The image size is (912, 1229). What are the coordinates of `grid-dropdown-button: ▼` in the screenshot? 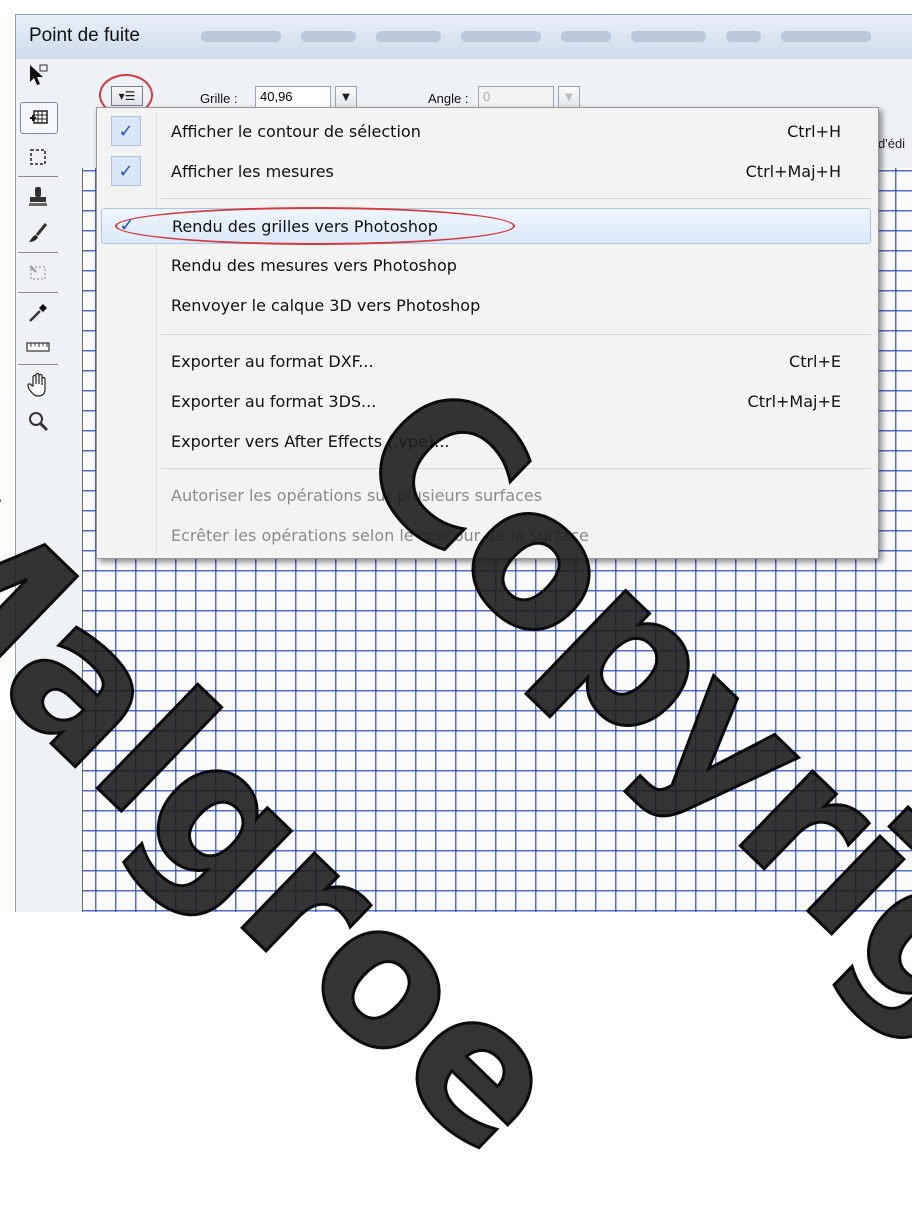 It's located at (346, 97).